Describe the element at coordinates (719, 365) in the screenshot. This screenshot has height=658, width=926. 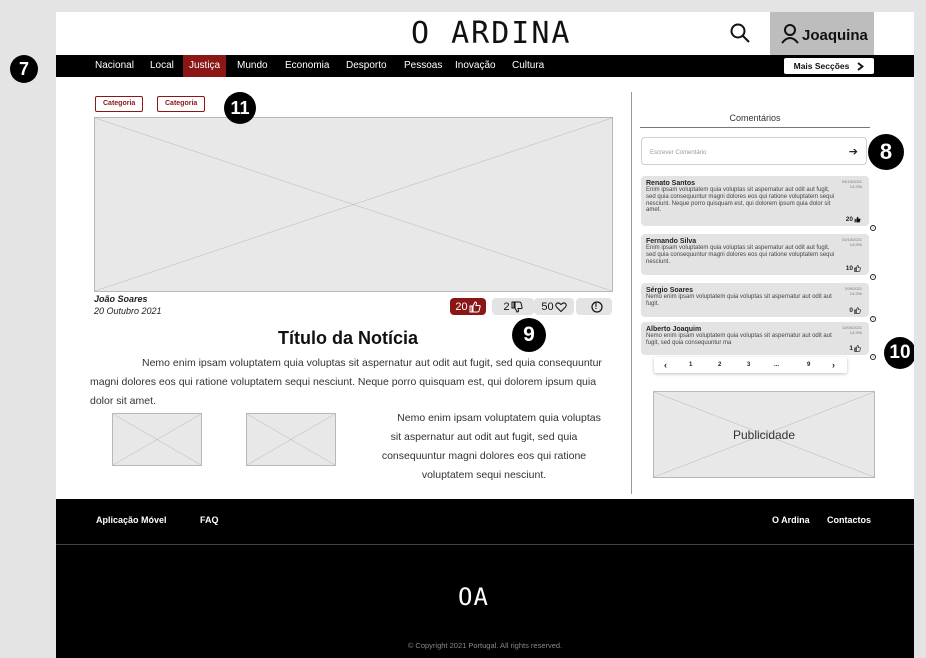
I see `pagination-page: 2` at that location.